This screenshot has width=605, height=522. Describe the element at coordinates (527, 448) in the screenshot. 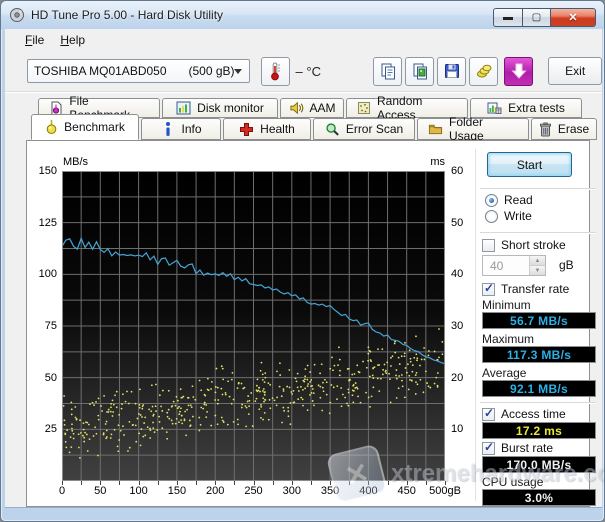

I see `burst-rate-label: Burst rate` at that location.